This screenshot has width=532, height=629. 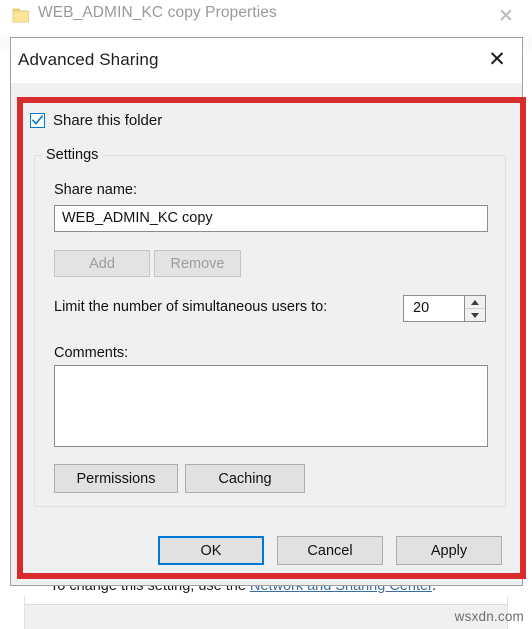 What do you see at coordinates (271, 218) in the screenshot?
I see `share-name-input: WEB_ADMIN_KC copy` at bounding box center [271, 218].